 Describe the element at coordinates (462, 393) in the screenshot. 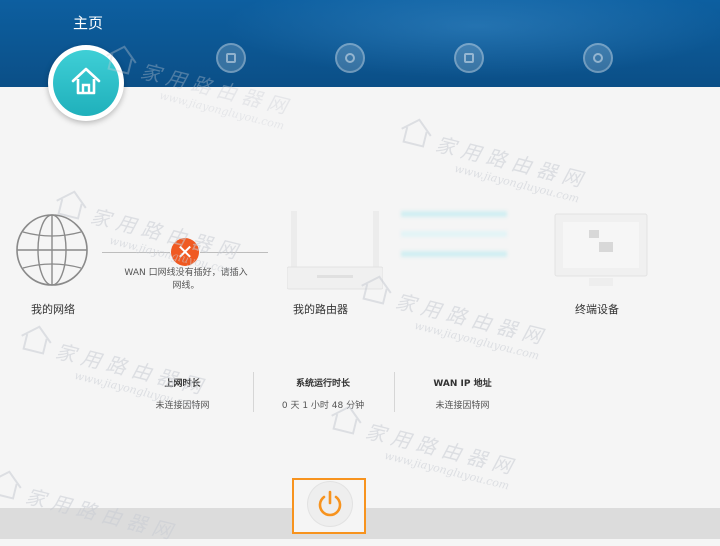

I see `wan-ip-stat: WAN IP 地址 未连接因特网` at that location.